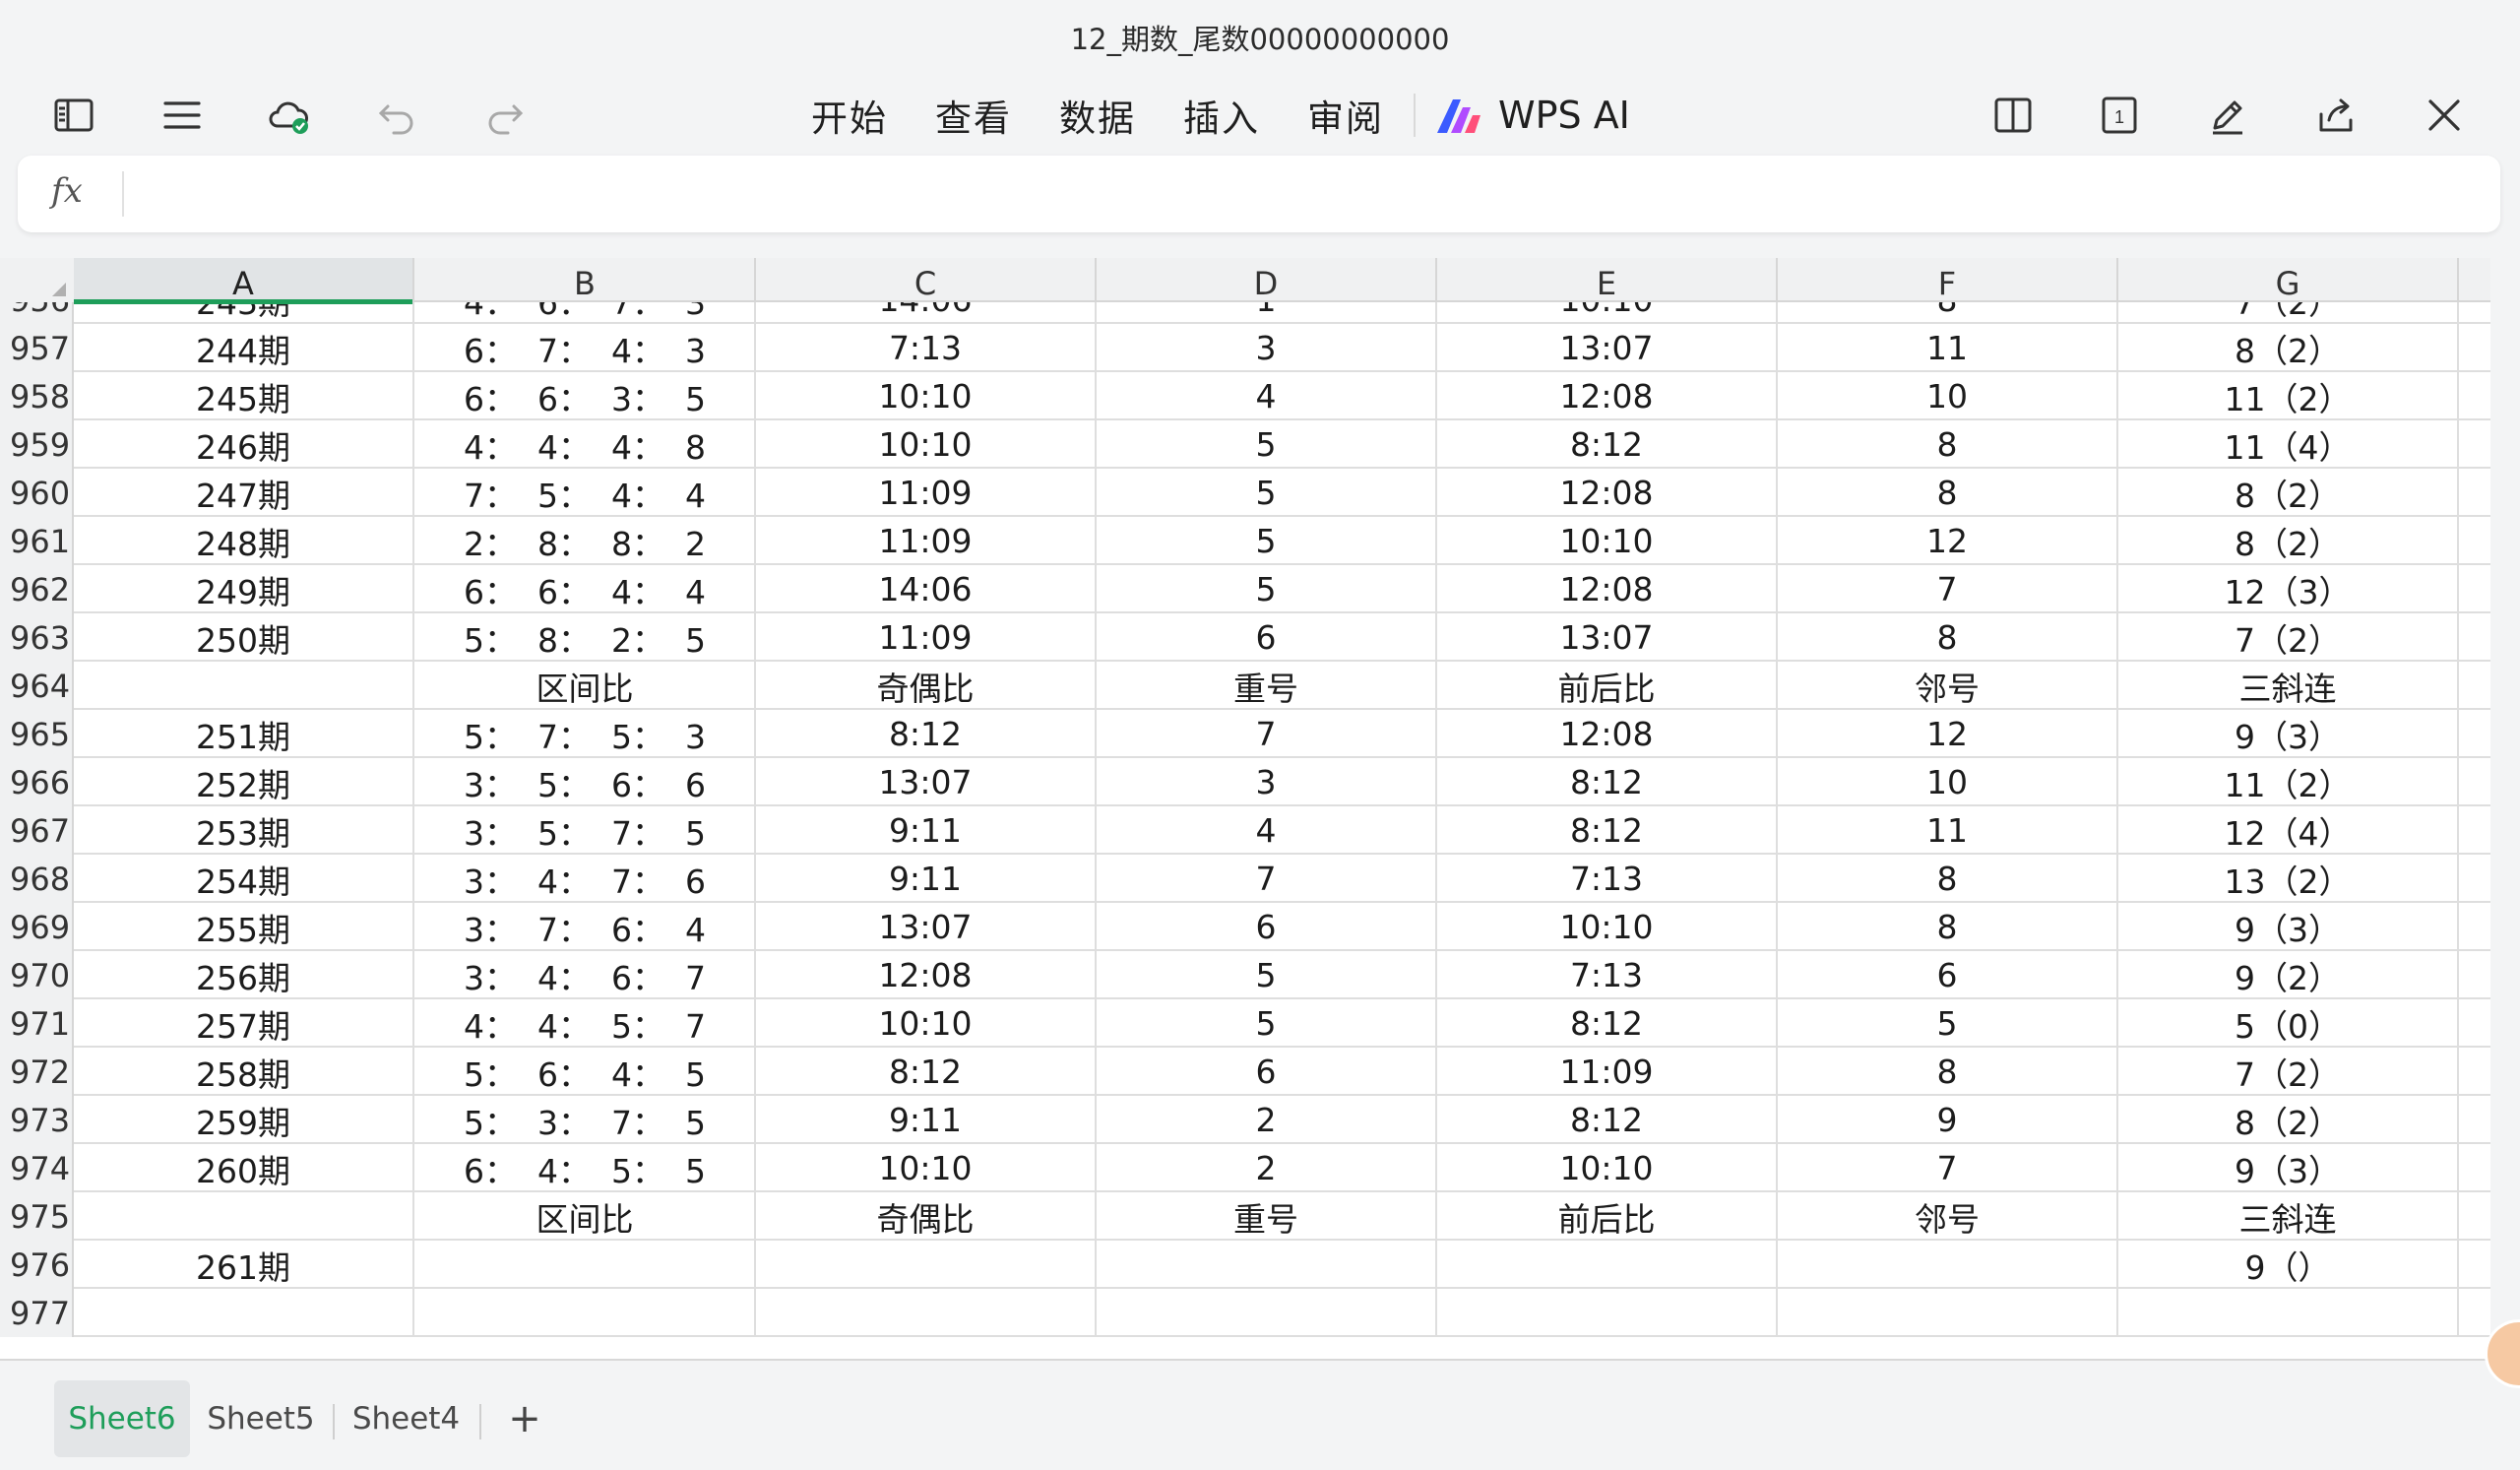  Describe the element at coordinates (244, 734) in the screenshot. I see `cell-a965: 251期` at that location.